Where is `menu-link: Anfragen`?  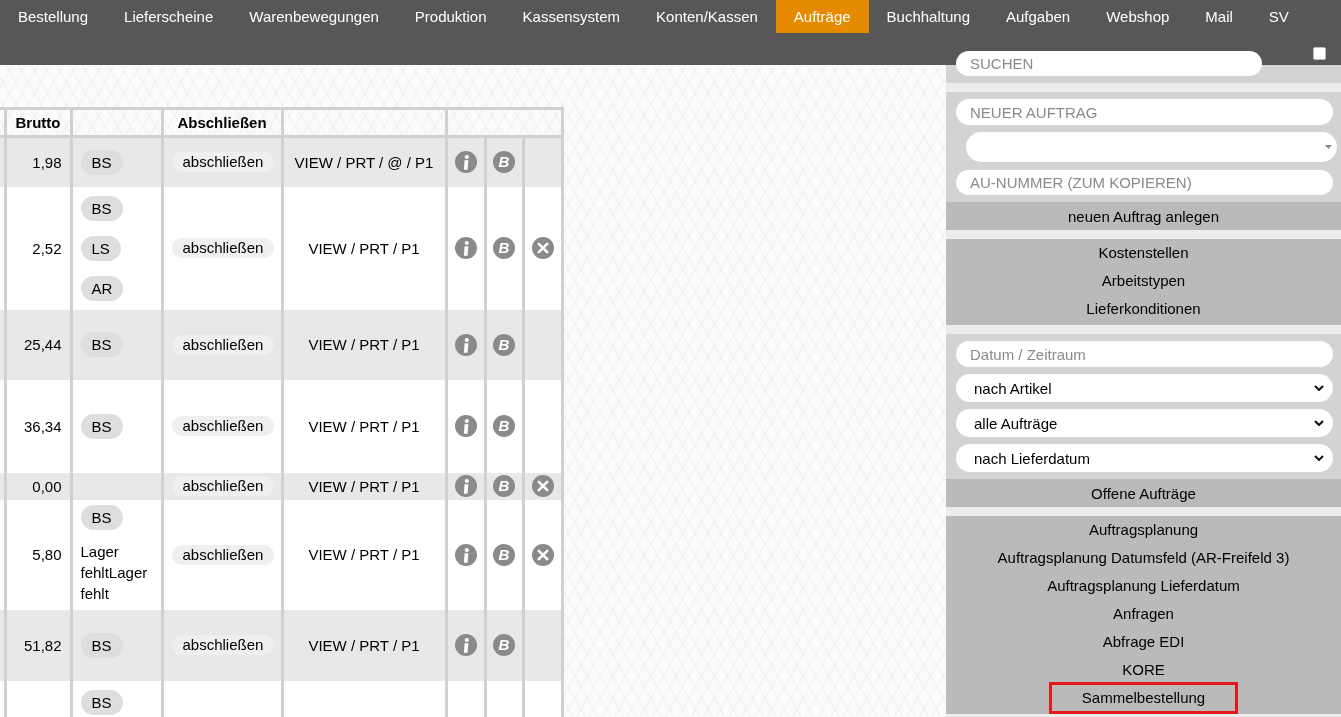
menu-link: Anfragen is located at coordinates (1143, 614).